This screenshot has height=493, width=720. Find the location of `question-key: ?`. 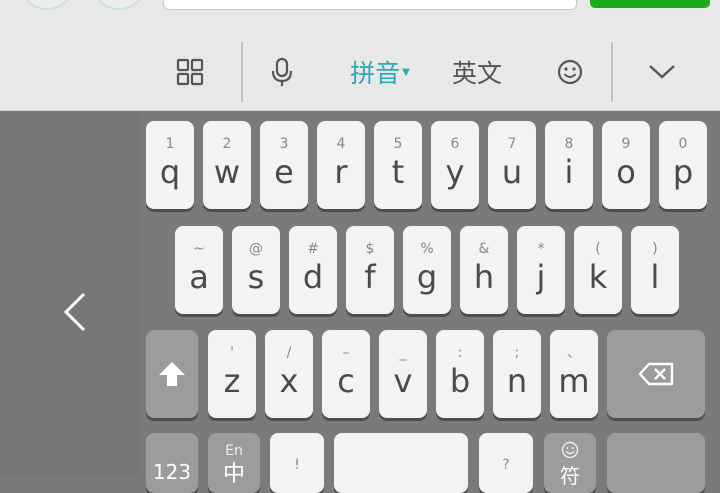

question-key: ? is located at coordinates (506, 463).